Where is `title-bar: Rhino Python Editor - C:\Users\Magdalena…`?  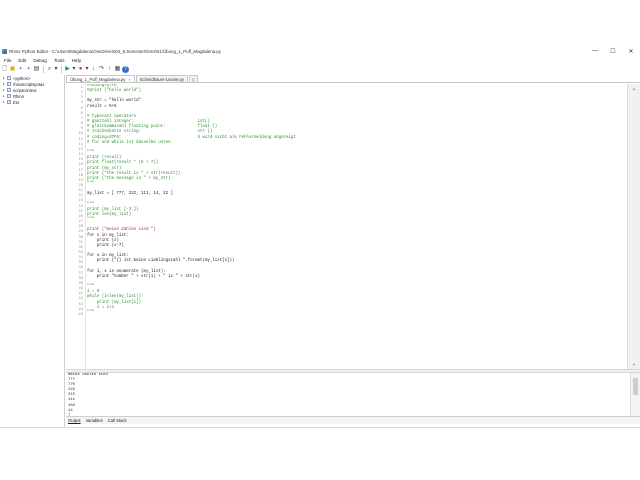 title-bar: Rhino Python Editor - C:\Users\Magdalena… is located at coordinates (320, 51).